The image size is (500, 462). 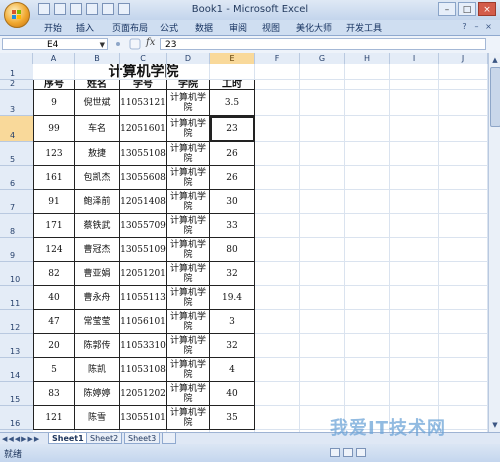 I want to click on cell-id: 171, so click(x=54, y=226).